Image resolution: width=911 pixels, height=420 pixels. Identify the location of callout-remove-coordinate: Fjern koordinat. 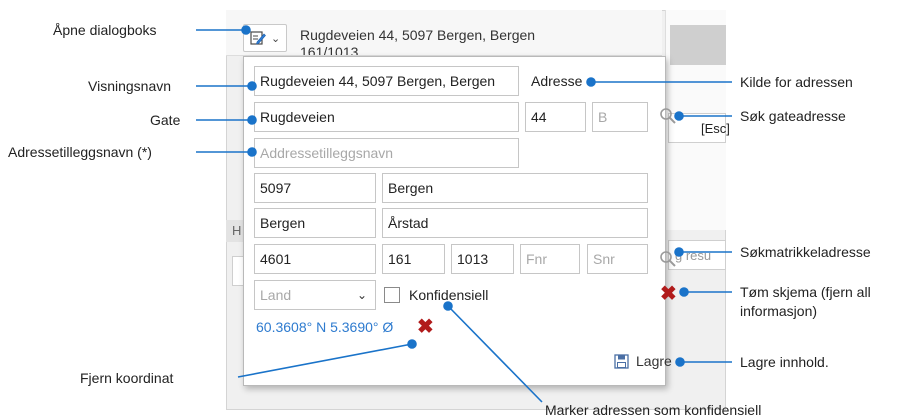
(127, 378).